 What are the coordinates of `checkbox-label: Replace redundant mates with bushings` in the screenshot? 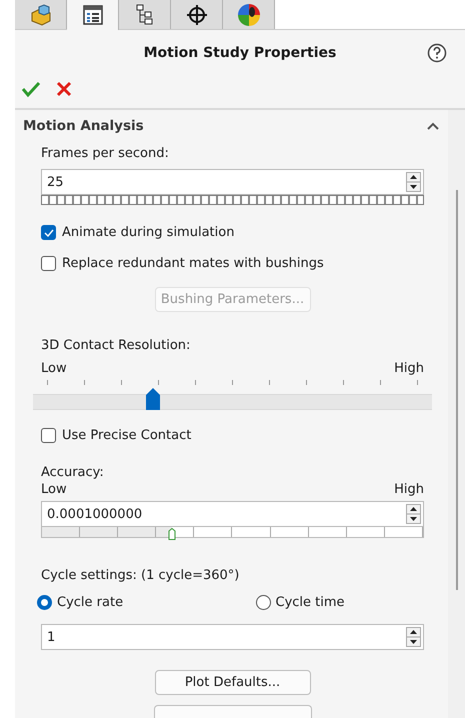 It's located at (193, 263).